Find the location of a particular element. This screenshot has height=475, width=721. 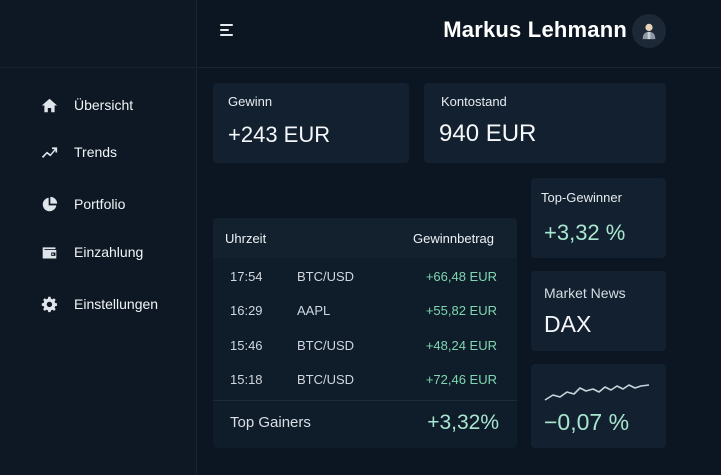

index-change-card: −0,07 % is located at coordinates (598, 406).